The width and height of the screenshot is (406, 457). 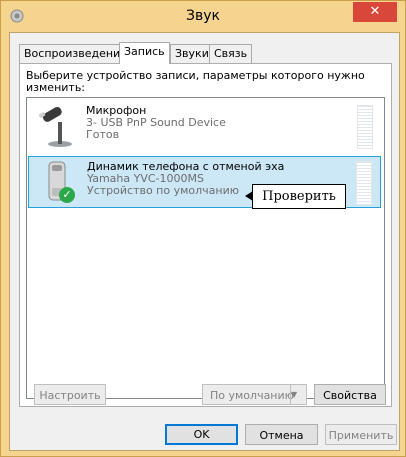 What do you see at coordinates (204, 126) in the screenshot?
I see `device-item-microphone: Микрофон 3- USB PnP Sound Device Готов` at bounding box center [204, 126].